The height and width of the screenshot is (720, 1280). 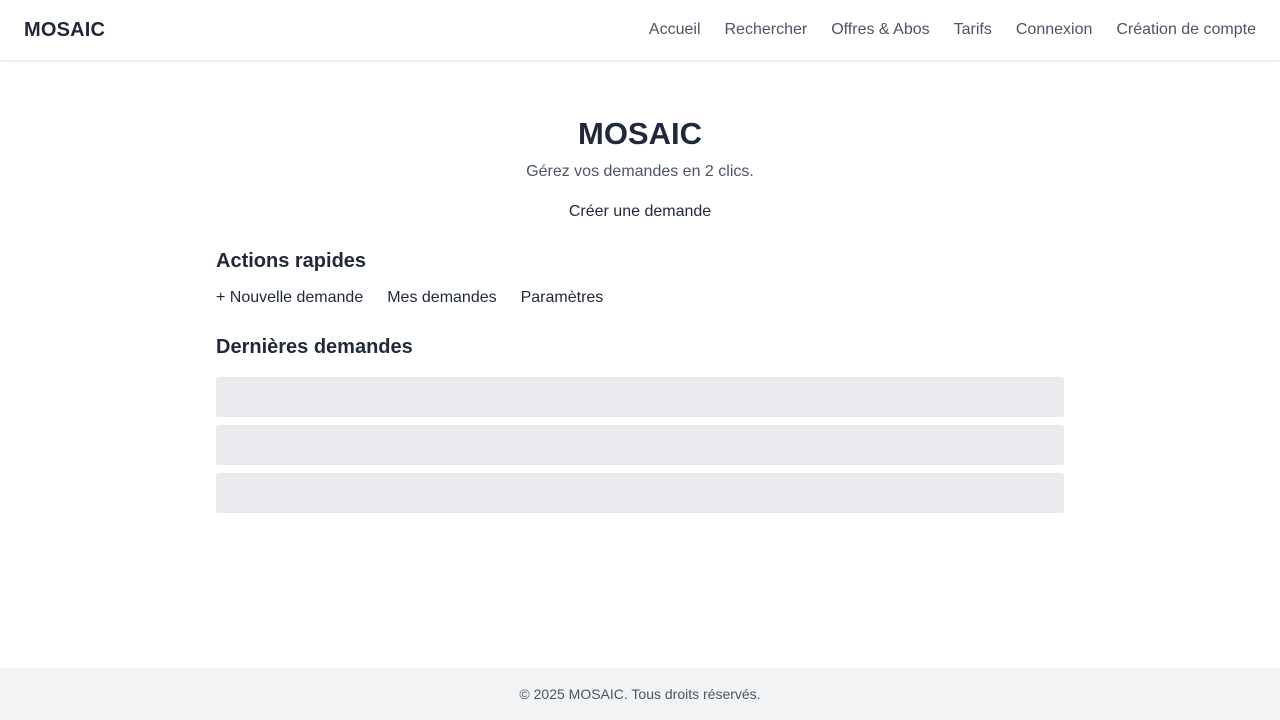 I want to click on nav-link-accueil: Accueil, so click(x=675, y=30).